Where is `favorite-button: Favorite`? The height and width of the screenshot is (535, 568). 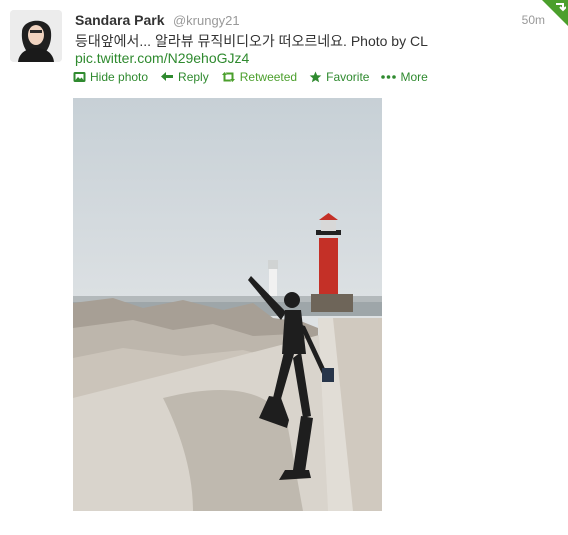 favorite-button: Favorite is located at coordinates (339, 77).